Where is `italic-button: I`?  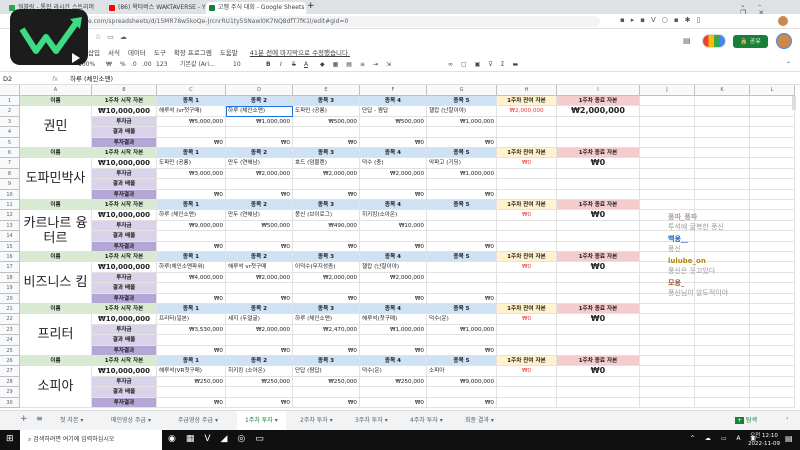 italic-button: I is located at coordinates (281, 64).